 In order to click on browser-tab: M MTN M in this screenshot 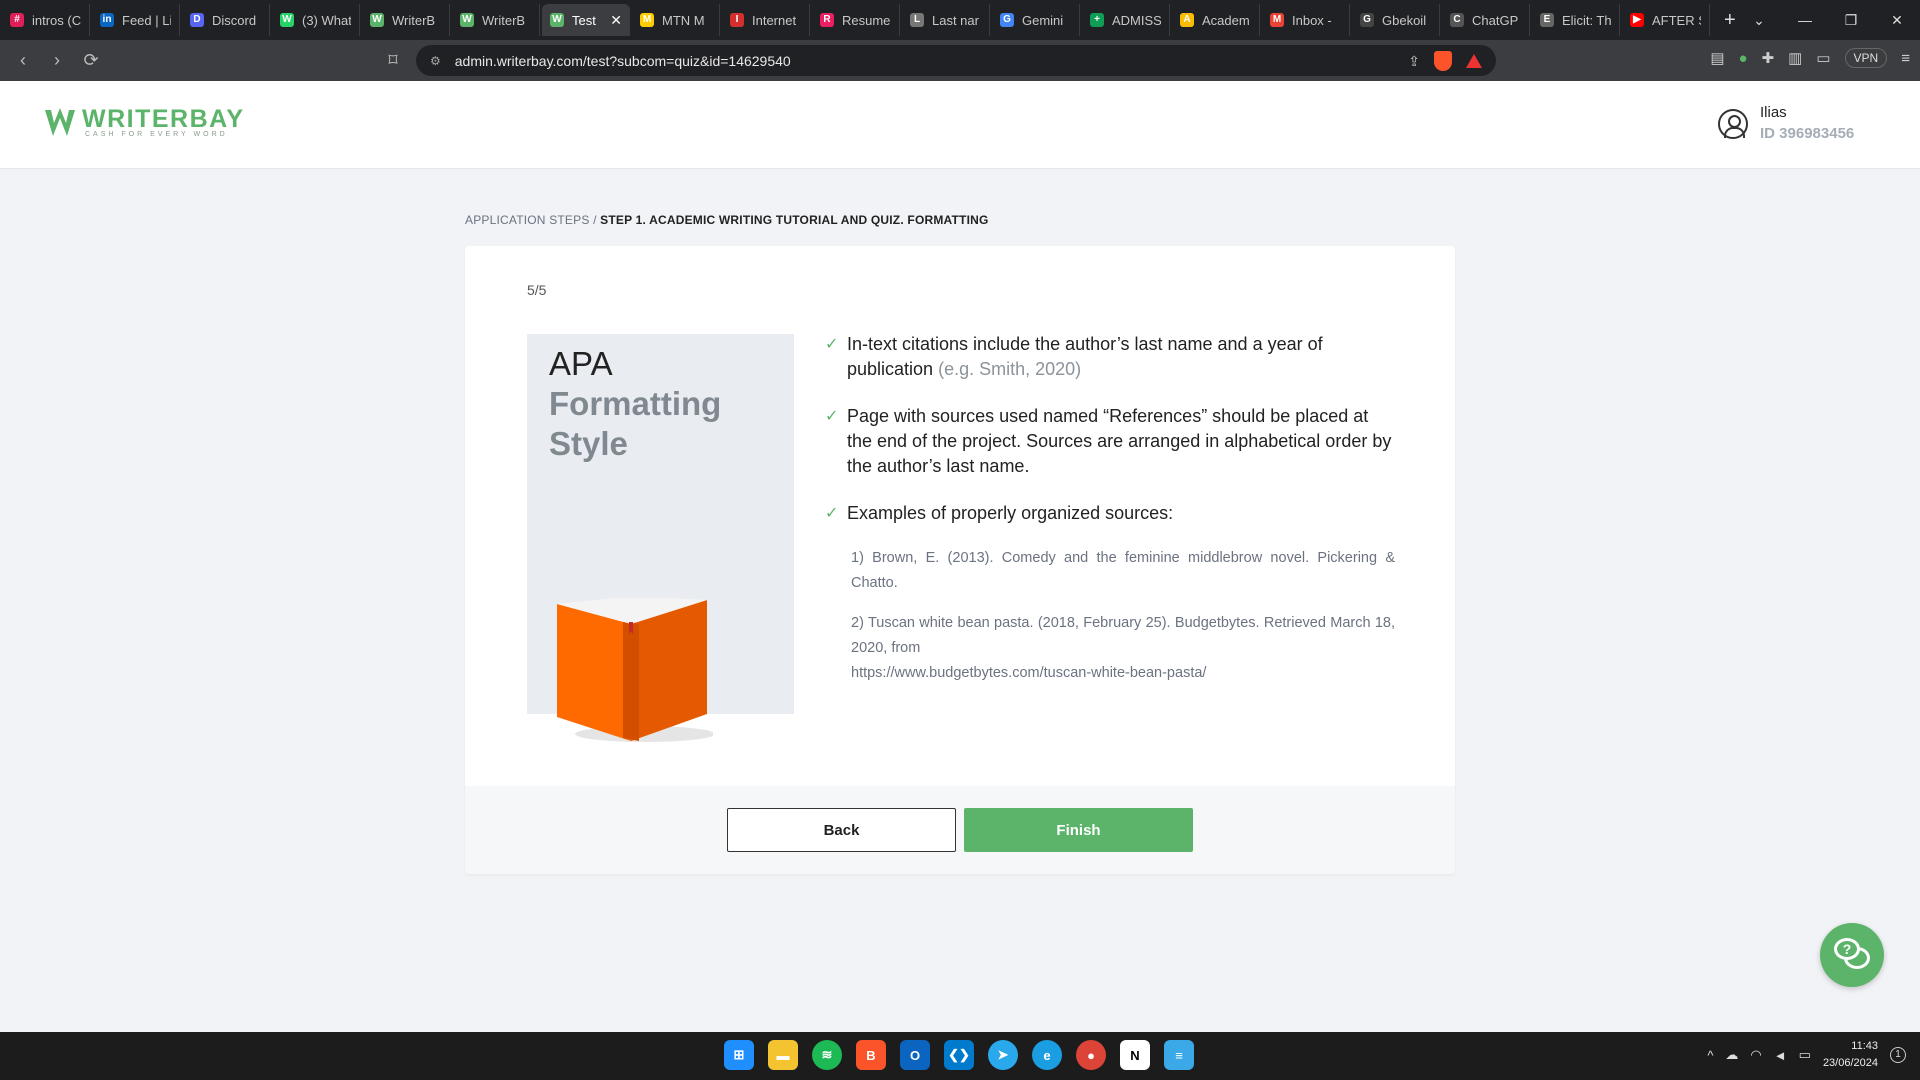, I will do `click(676, 20)`.